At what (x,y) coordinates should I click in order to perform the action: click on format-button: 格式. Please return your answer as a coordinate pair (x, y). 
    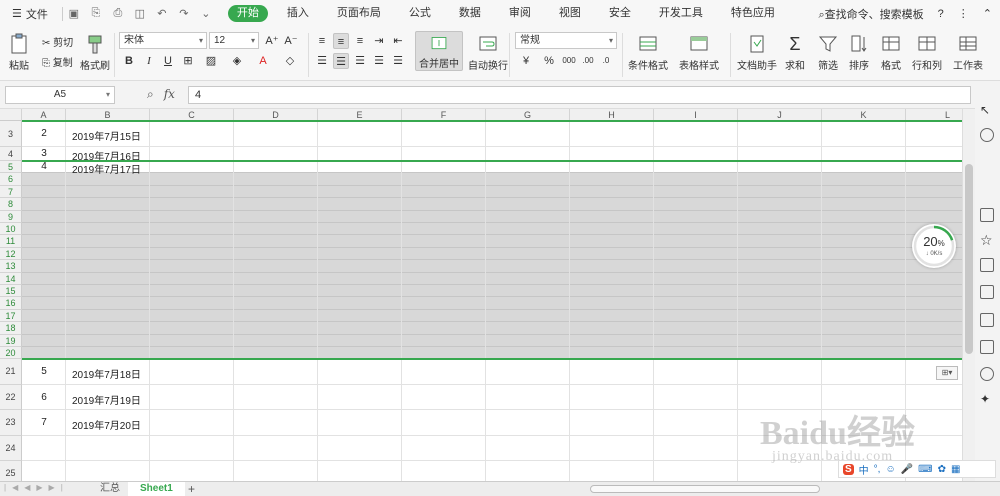
    Looking at the image, I should click on (891, 52).